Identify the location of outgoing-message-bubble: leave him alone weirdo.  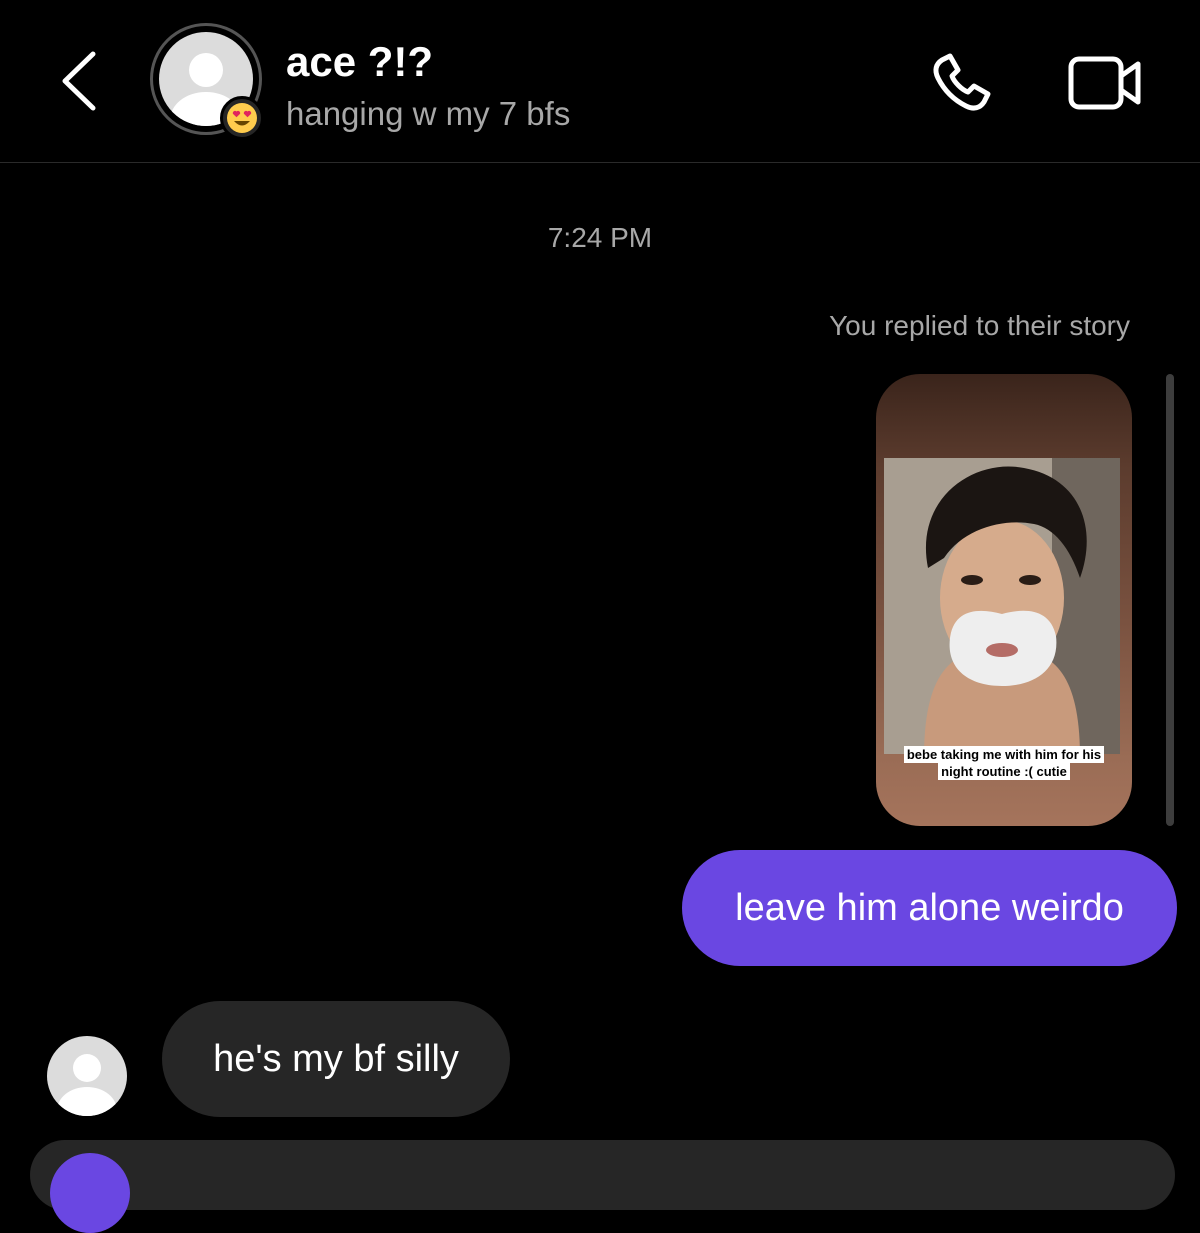
(929, 908).